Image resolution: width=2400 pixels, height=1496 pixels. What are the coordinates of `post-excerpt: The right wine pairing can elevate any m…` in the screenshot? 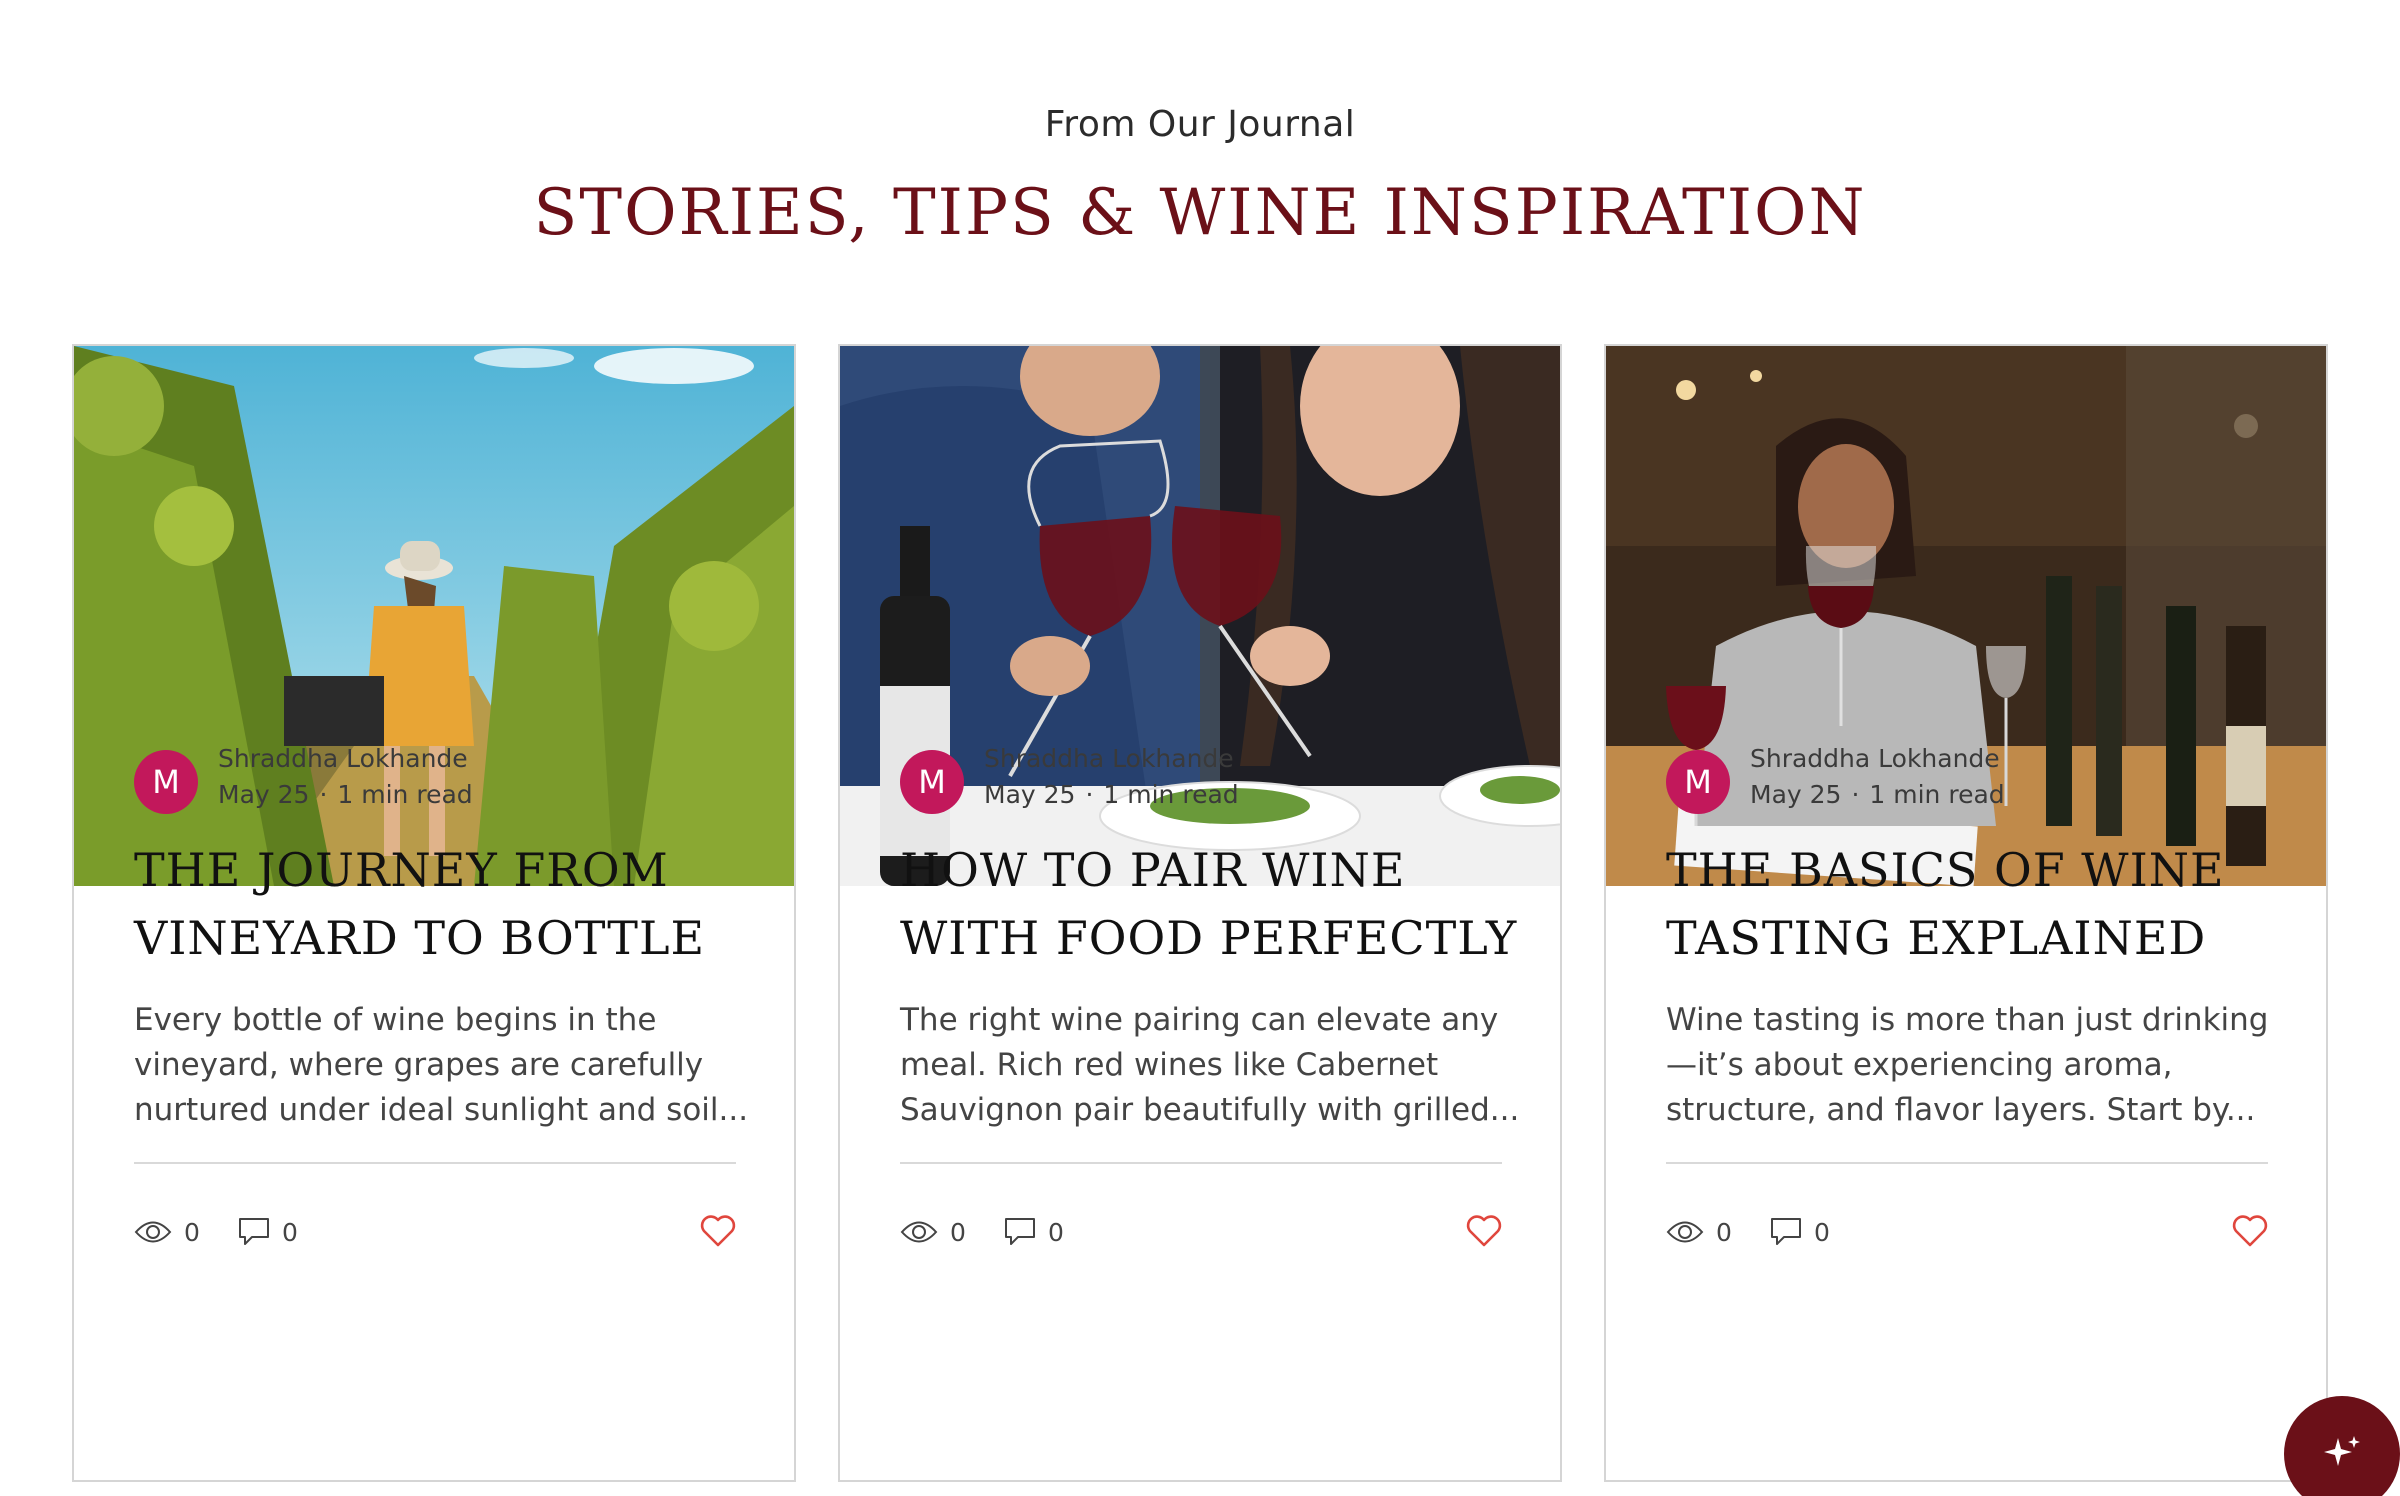 It's located at (1210, 1065).